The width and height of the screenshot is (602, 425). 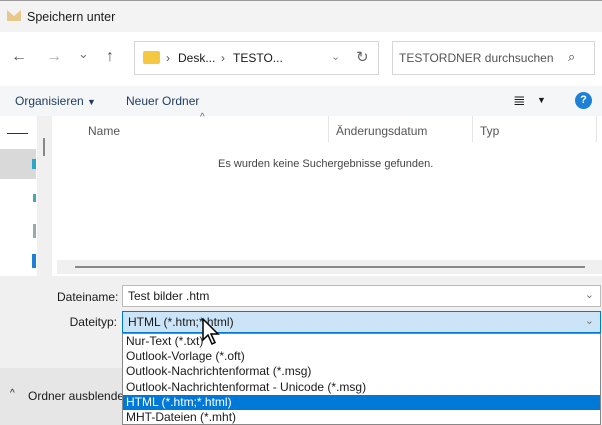 What do you see at coordinates (71, 17) in the screenshot?
I see `window-title: Speichern unter` at bounding box center [71, 17].